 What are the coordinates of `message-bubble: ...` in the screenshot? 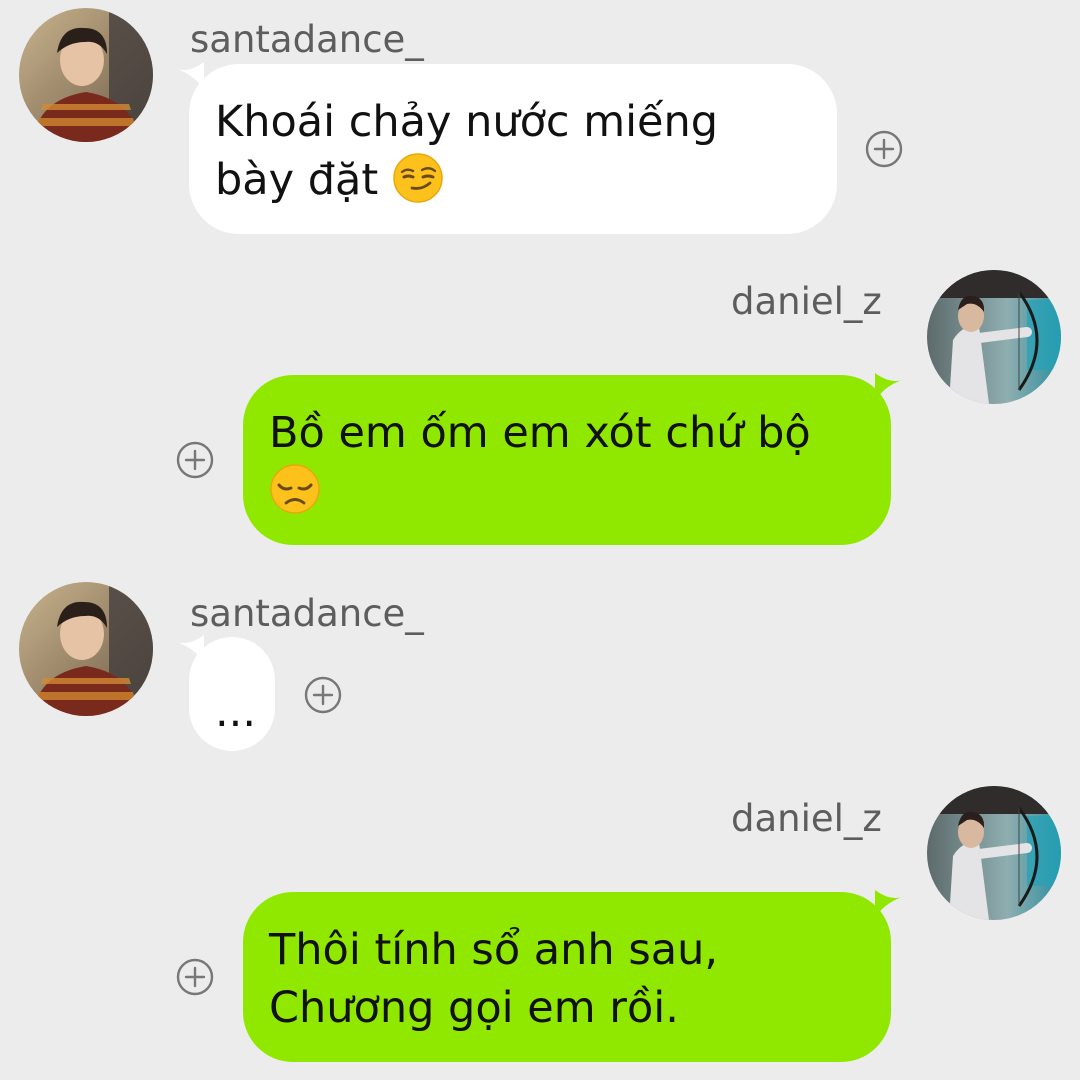 It's located at (232, 694).